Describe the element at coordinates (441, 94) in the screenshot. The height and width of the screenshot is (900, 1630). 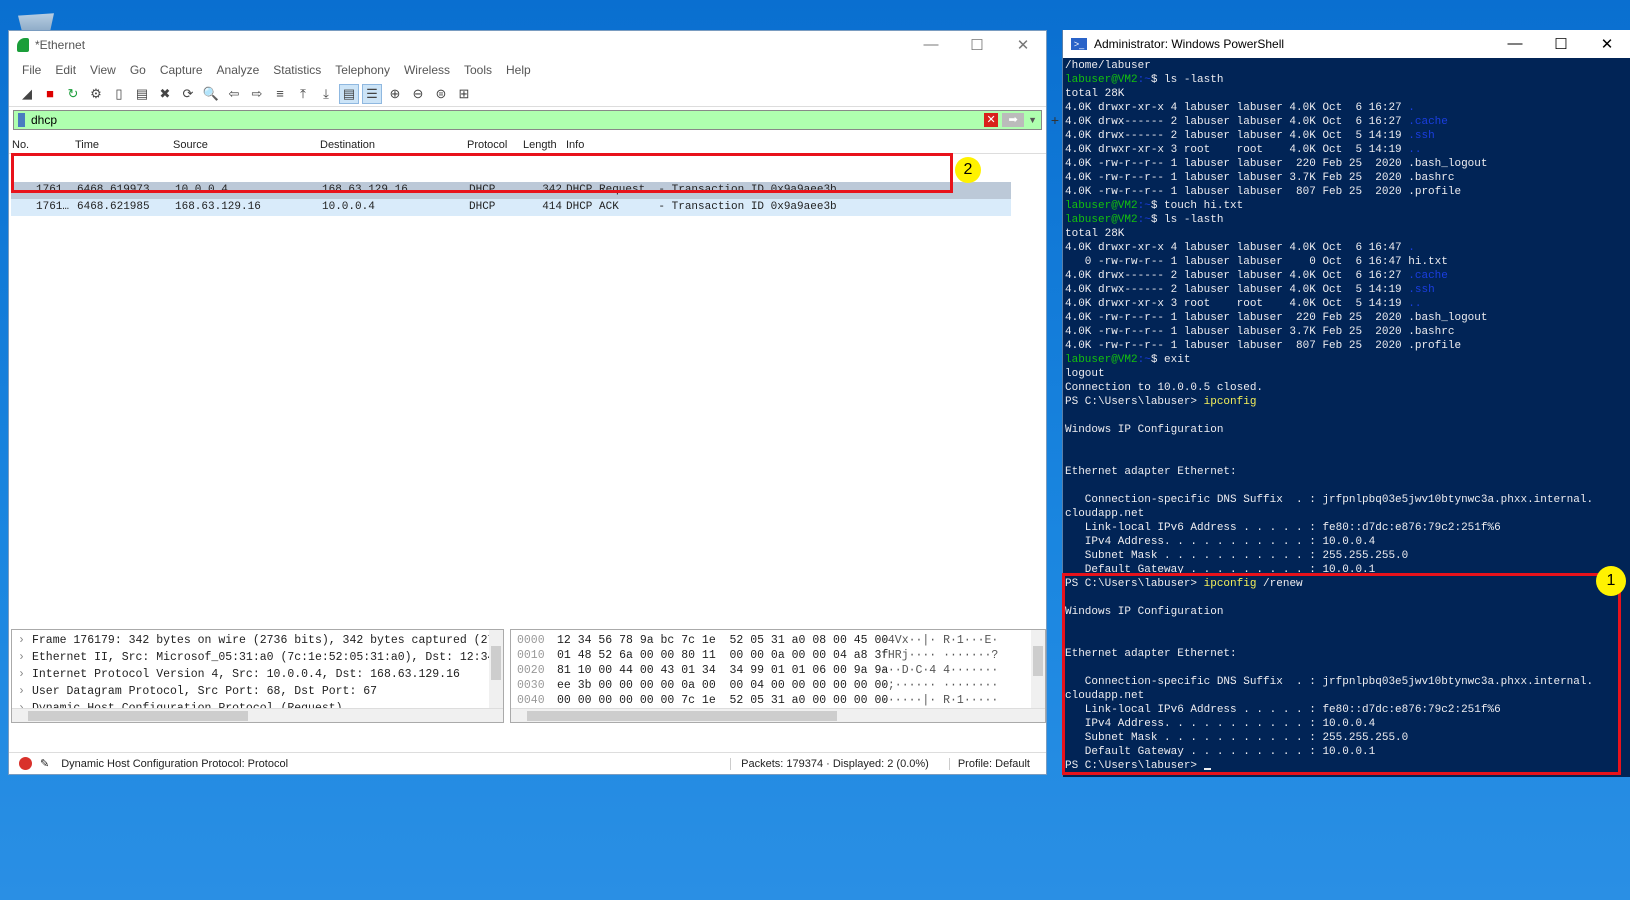
I see `normal-size-icon: ⊜` at that location.